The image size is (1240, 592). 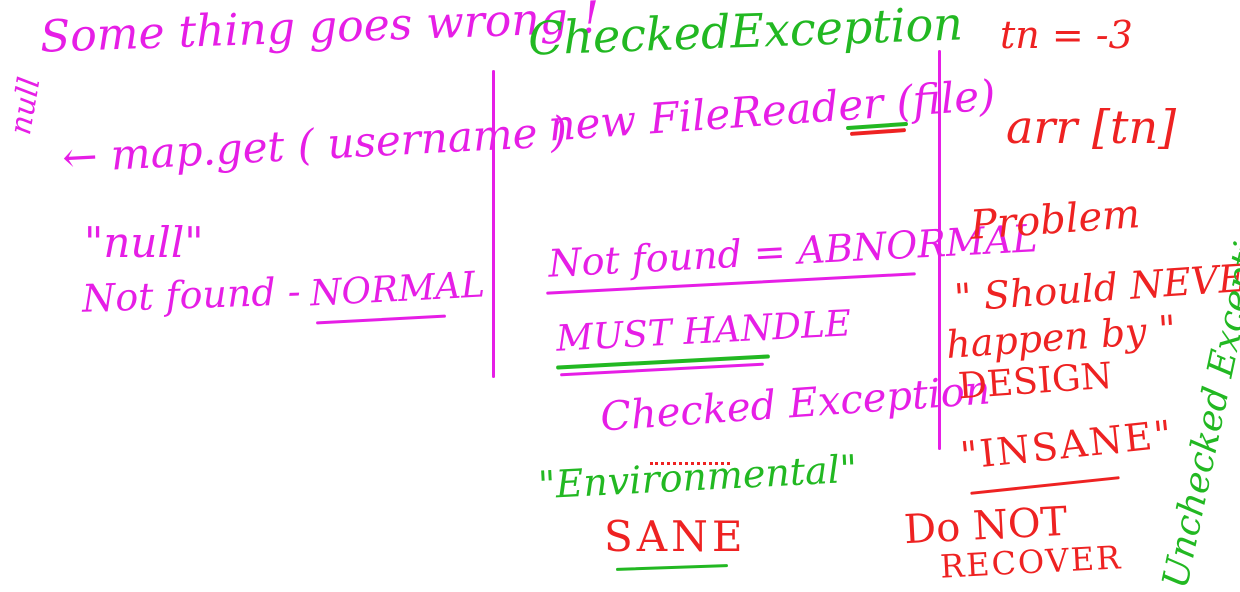 What do you see at coordinates (1066, 35) in the screenshot?
I see `tn-assignment: tn = -3` at bounding box center [1066, 35].